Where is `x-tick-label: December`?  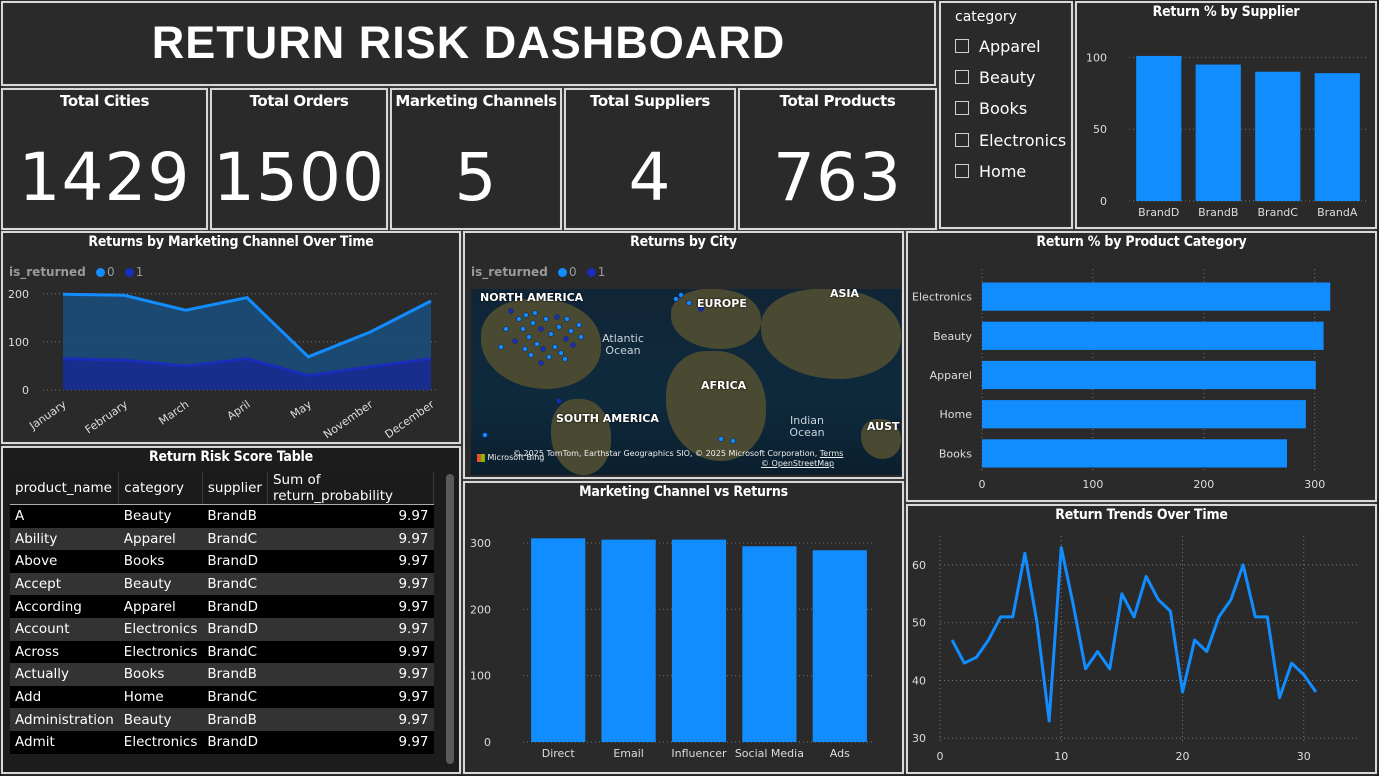
x-tick-label: December is located at coordinates (410, 420).